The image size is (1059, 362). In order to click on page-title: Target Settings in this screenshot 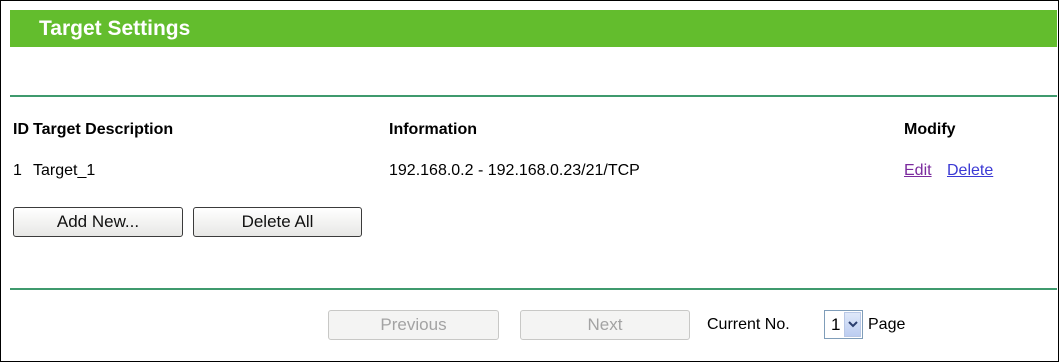, I will do `click(115, 28)`.